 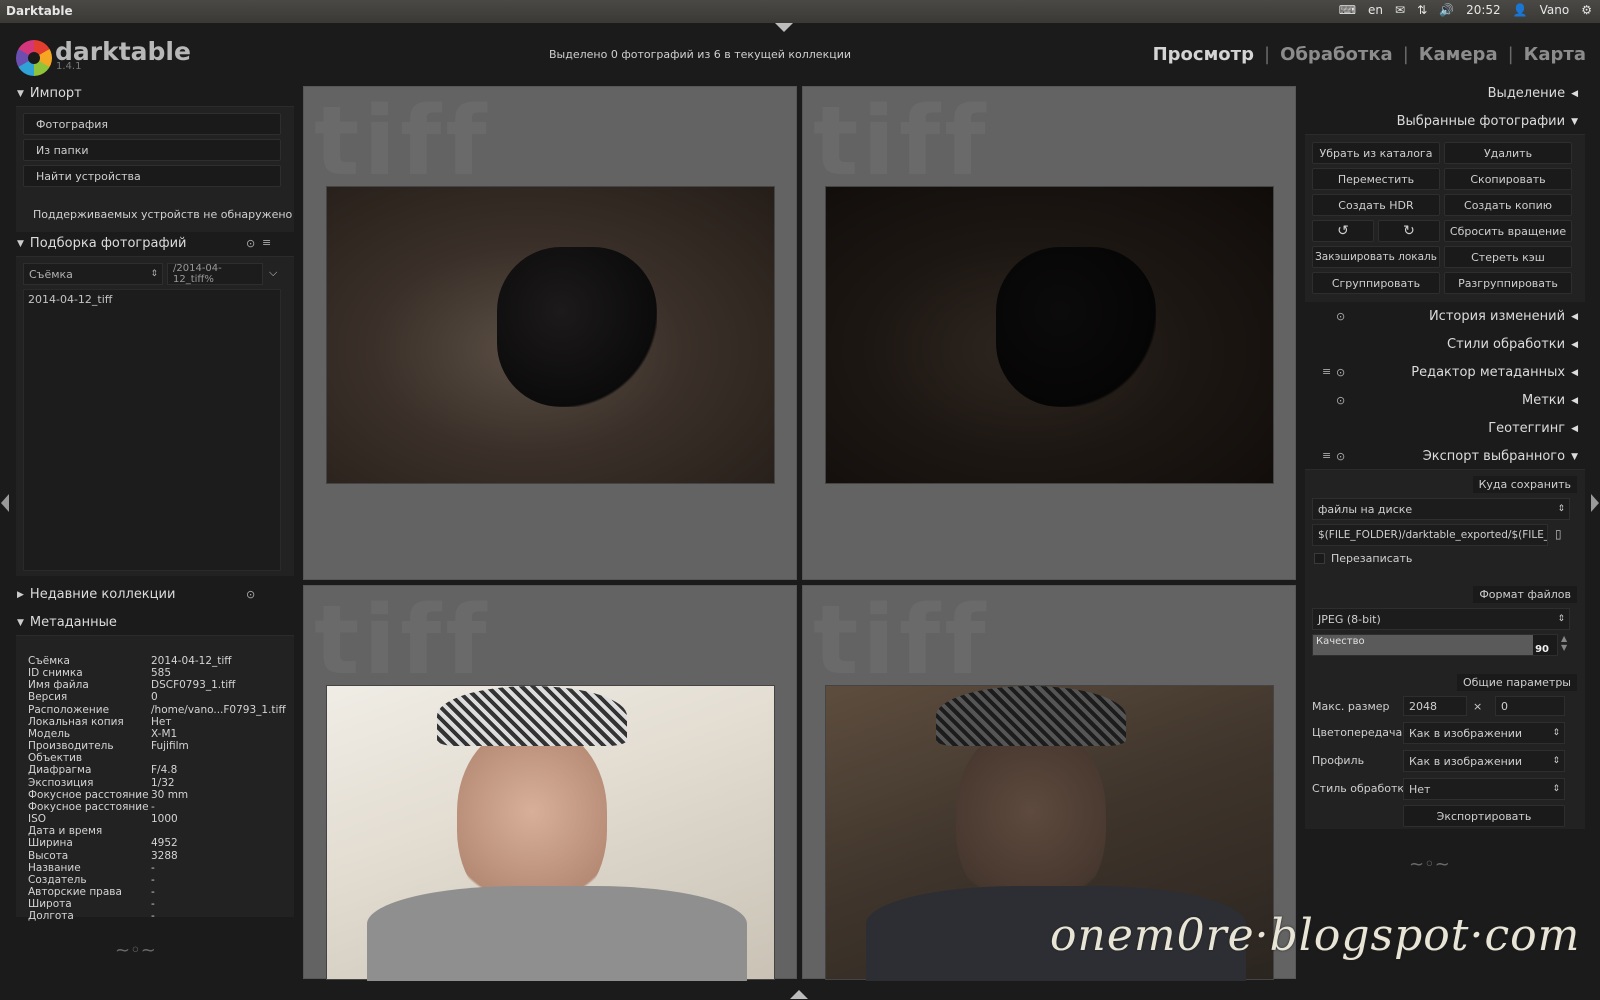 What do you see at coordinates (1484, 816) in the screenshot?
I see `export-button: Экспортировать` at bounding box center [1484, 816].